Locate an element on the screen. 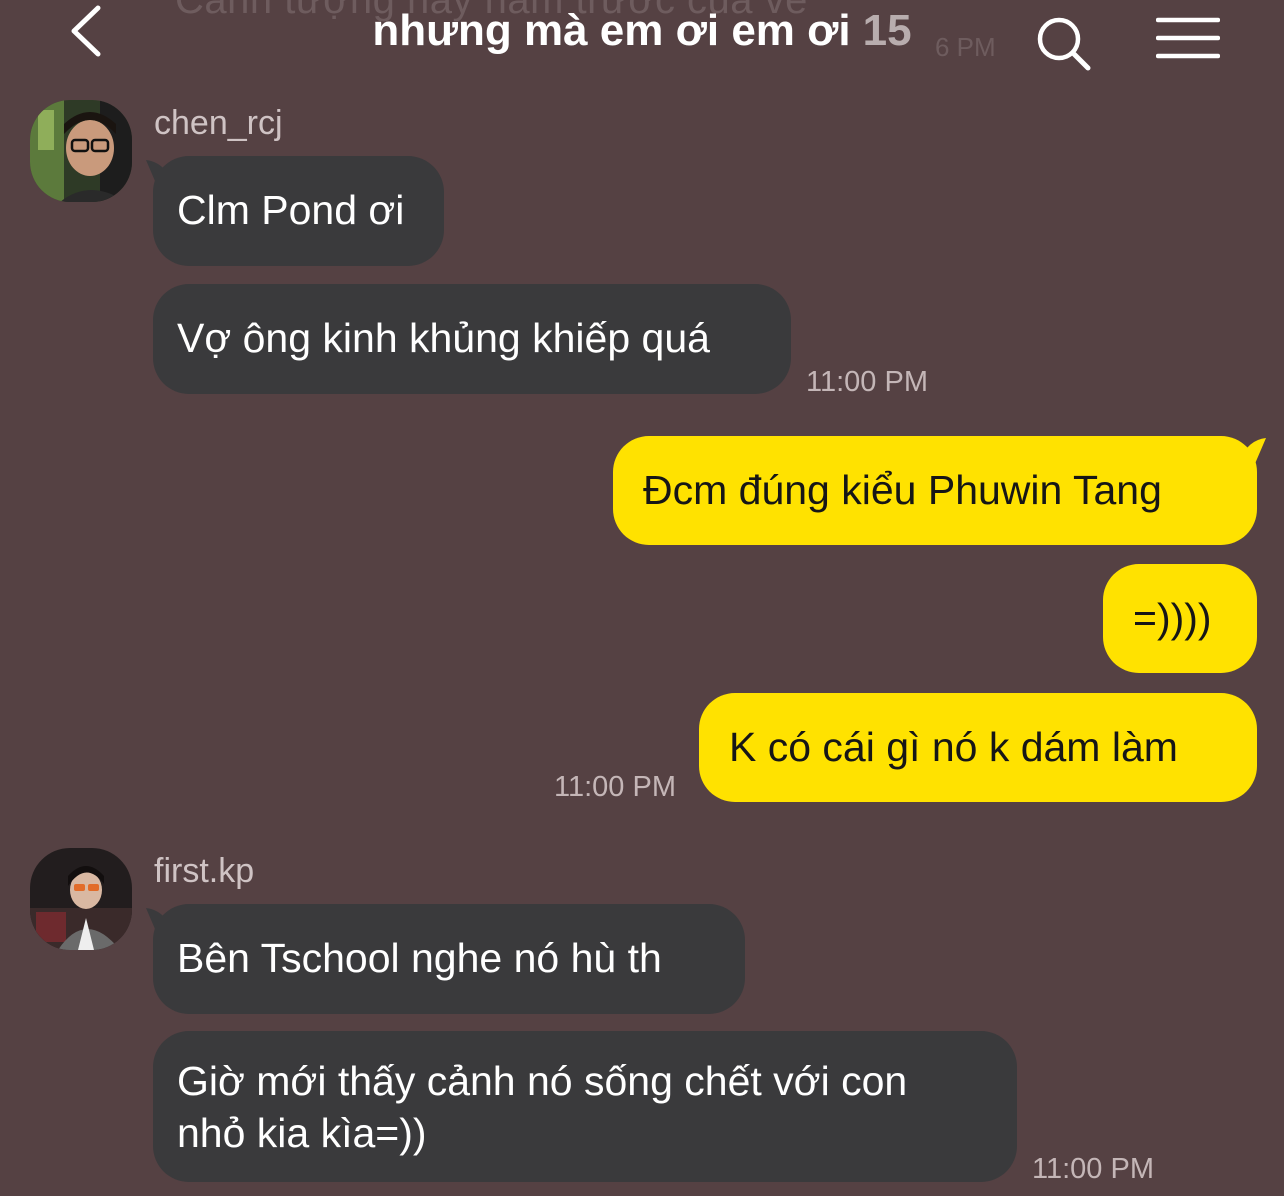 The image size is (1284, 1196). member-count: 15 is located at coordinates (887, 30).